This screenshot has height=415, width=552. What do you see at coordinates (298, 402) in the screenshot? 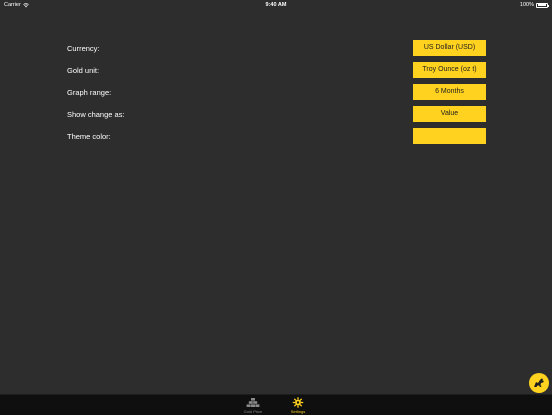
I see `gear-icon` at bounding box center [298, 402].